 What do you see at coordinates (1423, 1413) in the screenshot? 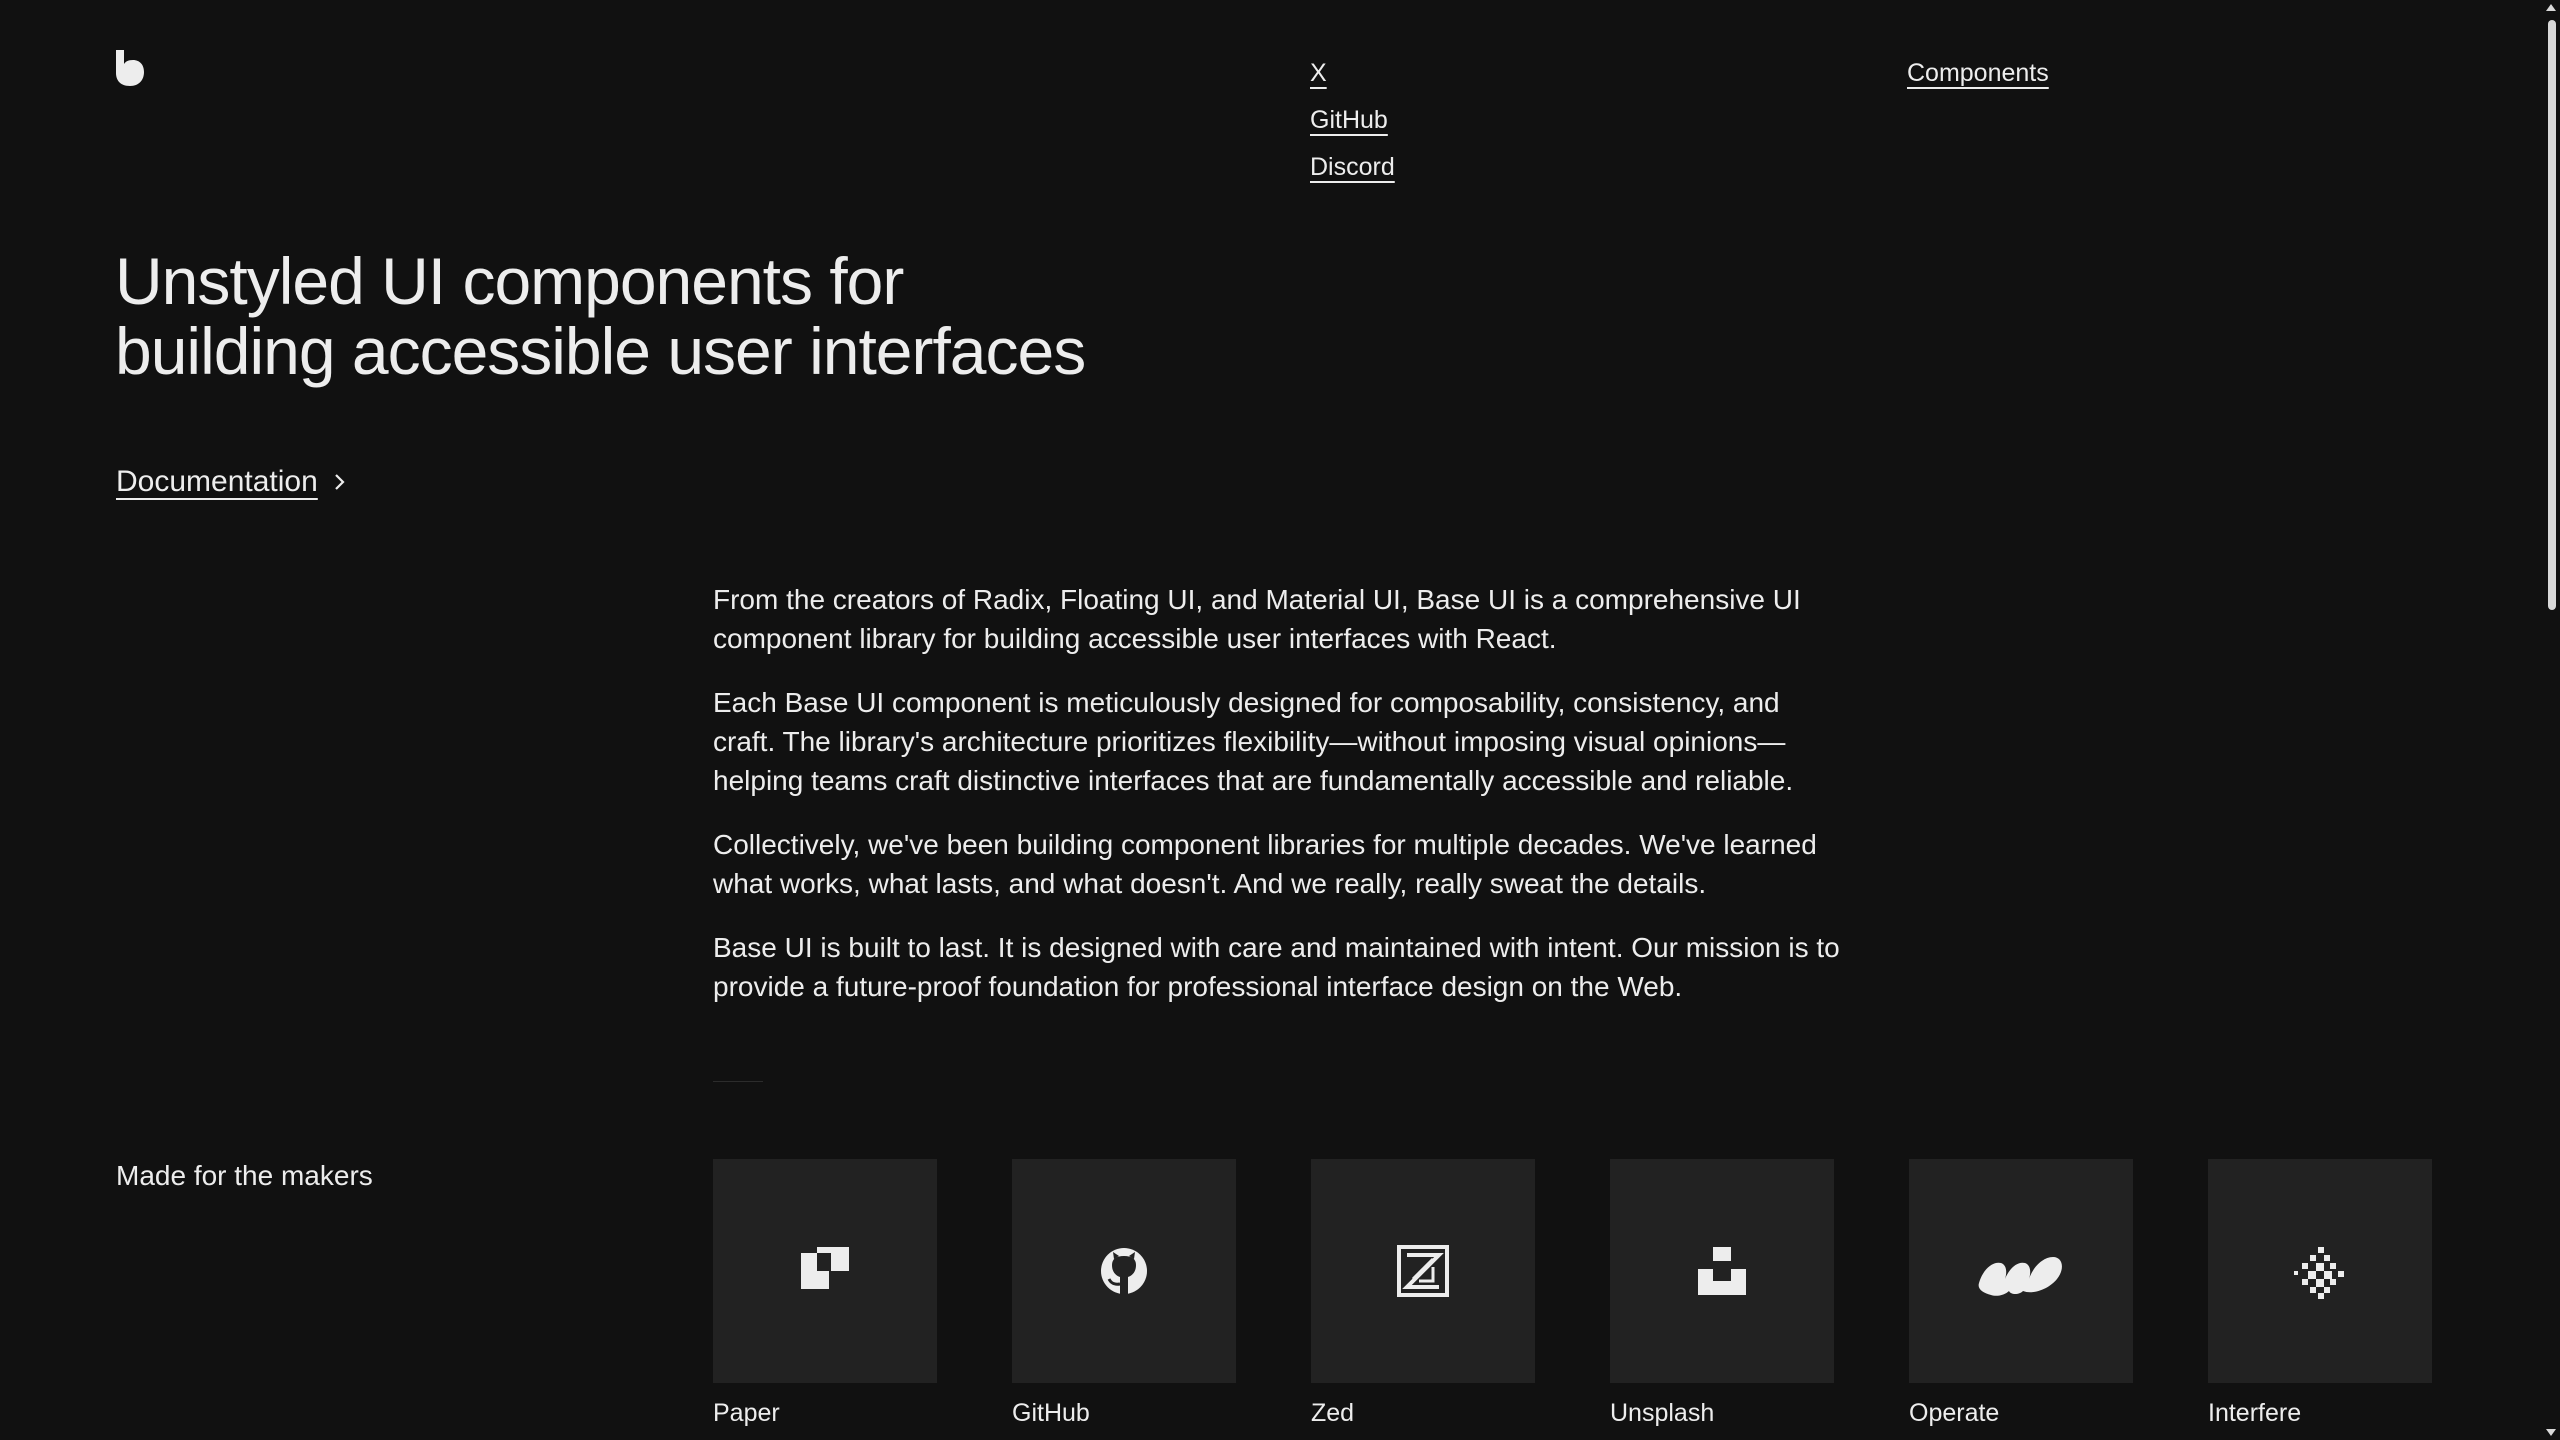
I see `maker-name: Zed` at bounding box center [1423, 1413].